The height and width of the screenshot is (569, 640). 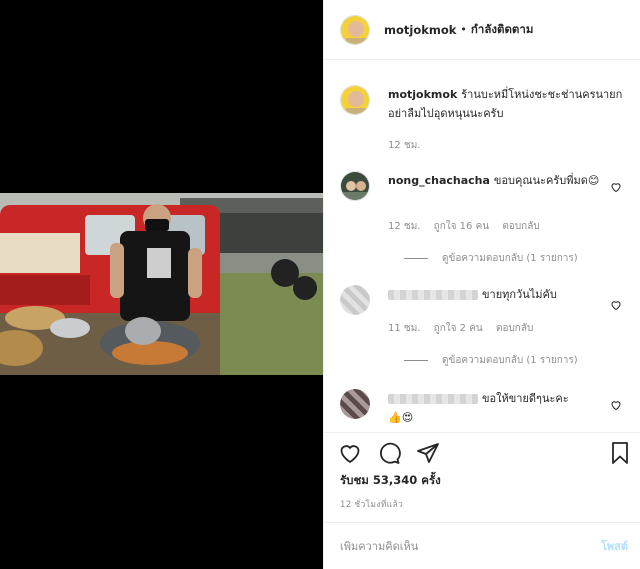 I want to click on follow-status-button: กำลังติดตาม, so click(x=502, y=30).